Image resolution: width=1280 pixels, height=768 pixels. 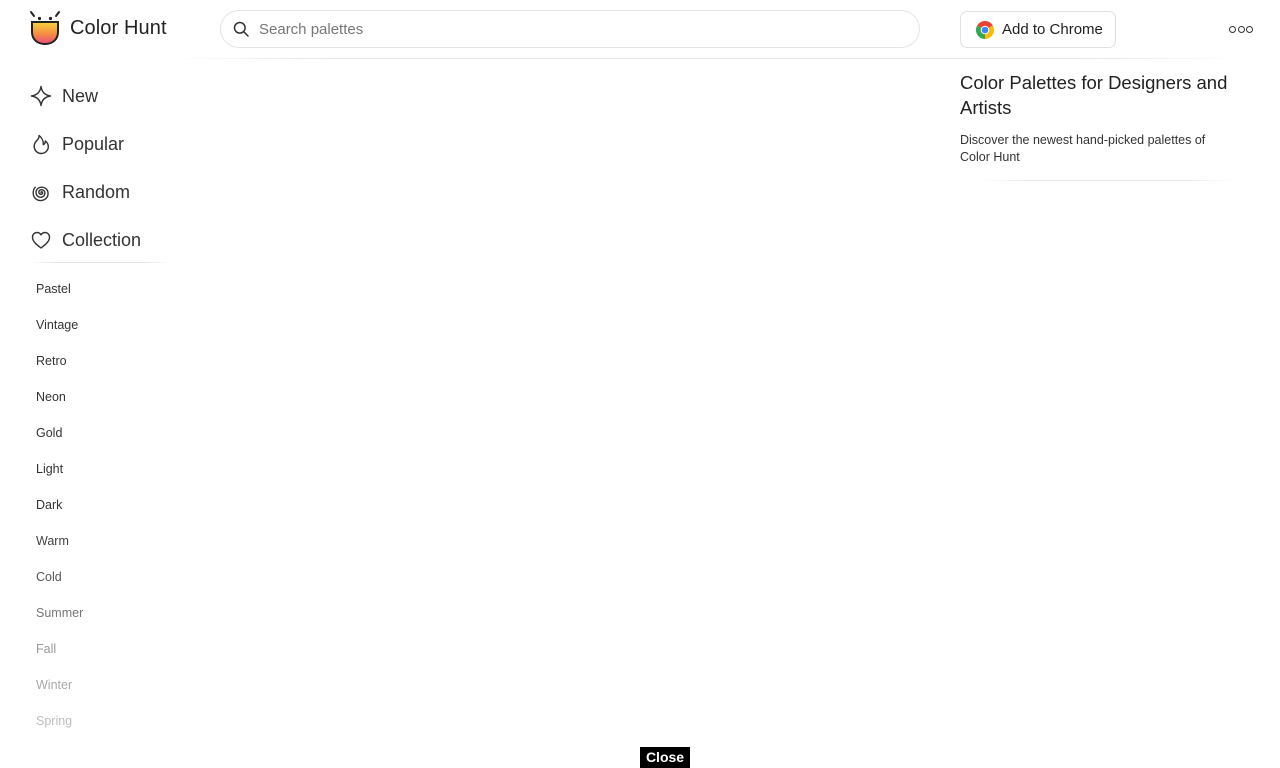 What do you see at coordinates (96, 191) in the screenshot?
I see `nav-label: Random` at bounding box center [96, 191].